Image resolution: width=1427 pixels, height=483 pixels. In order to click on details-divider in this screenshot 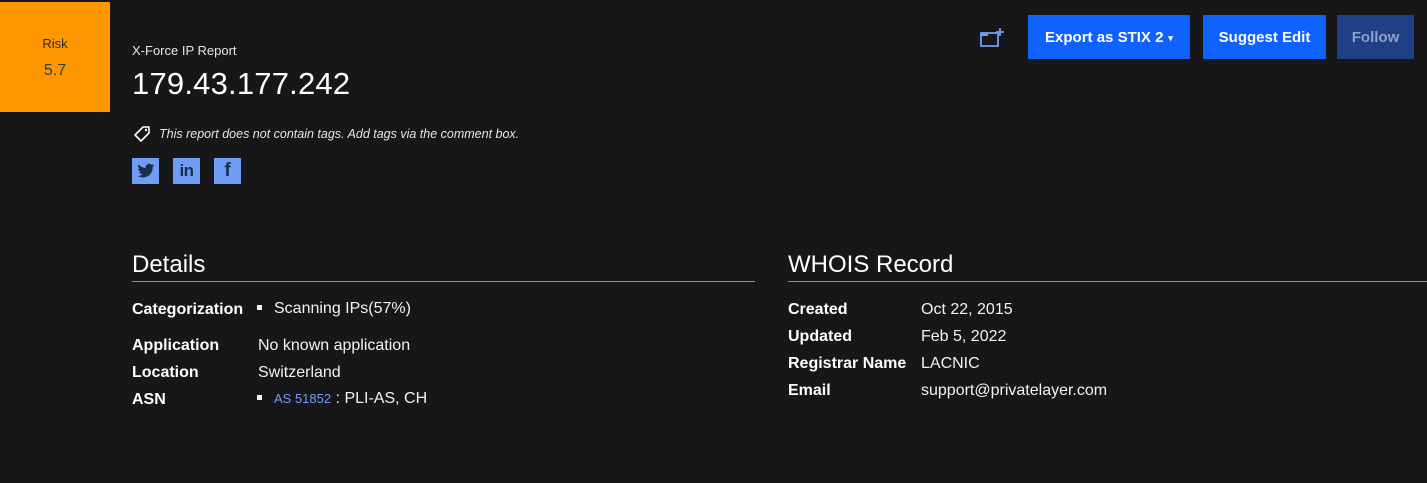, I will do `click(443, 281)`.